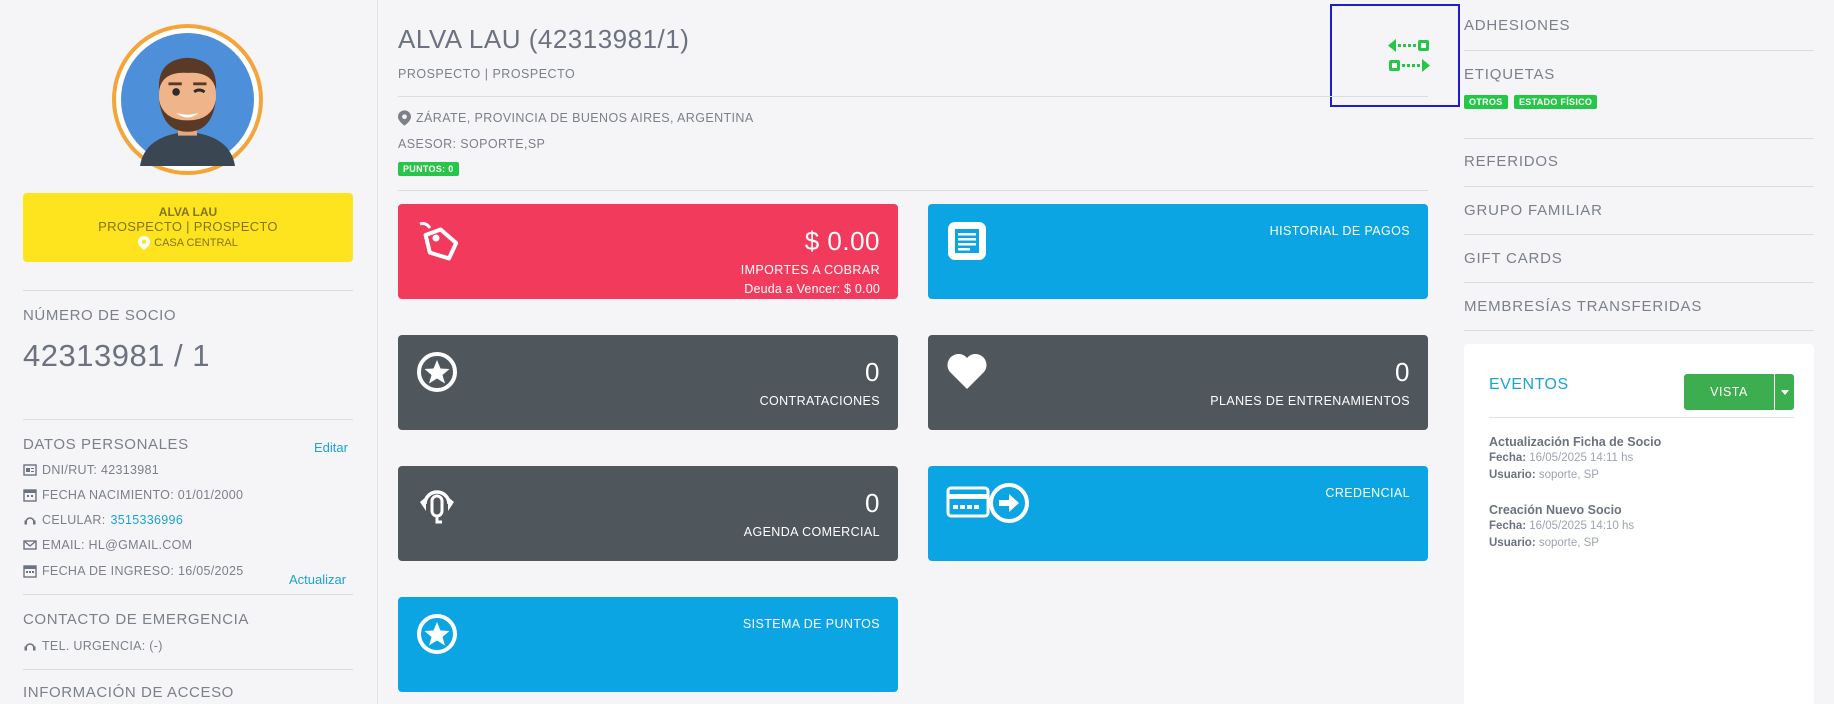  I want to click on swap-arrows-icon, so click(1409, 55).